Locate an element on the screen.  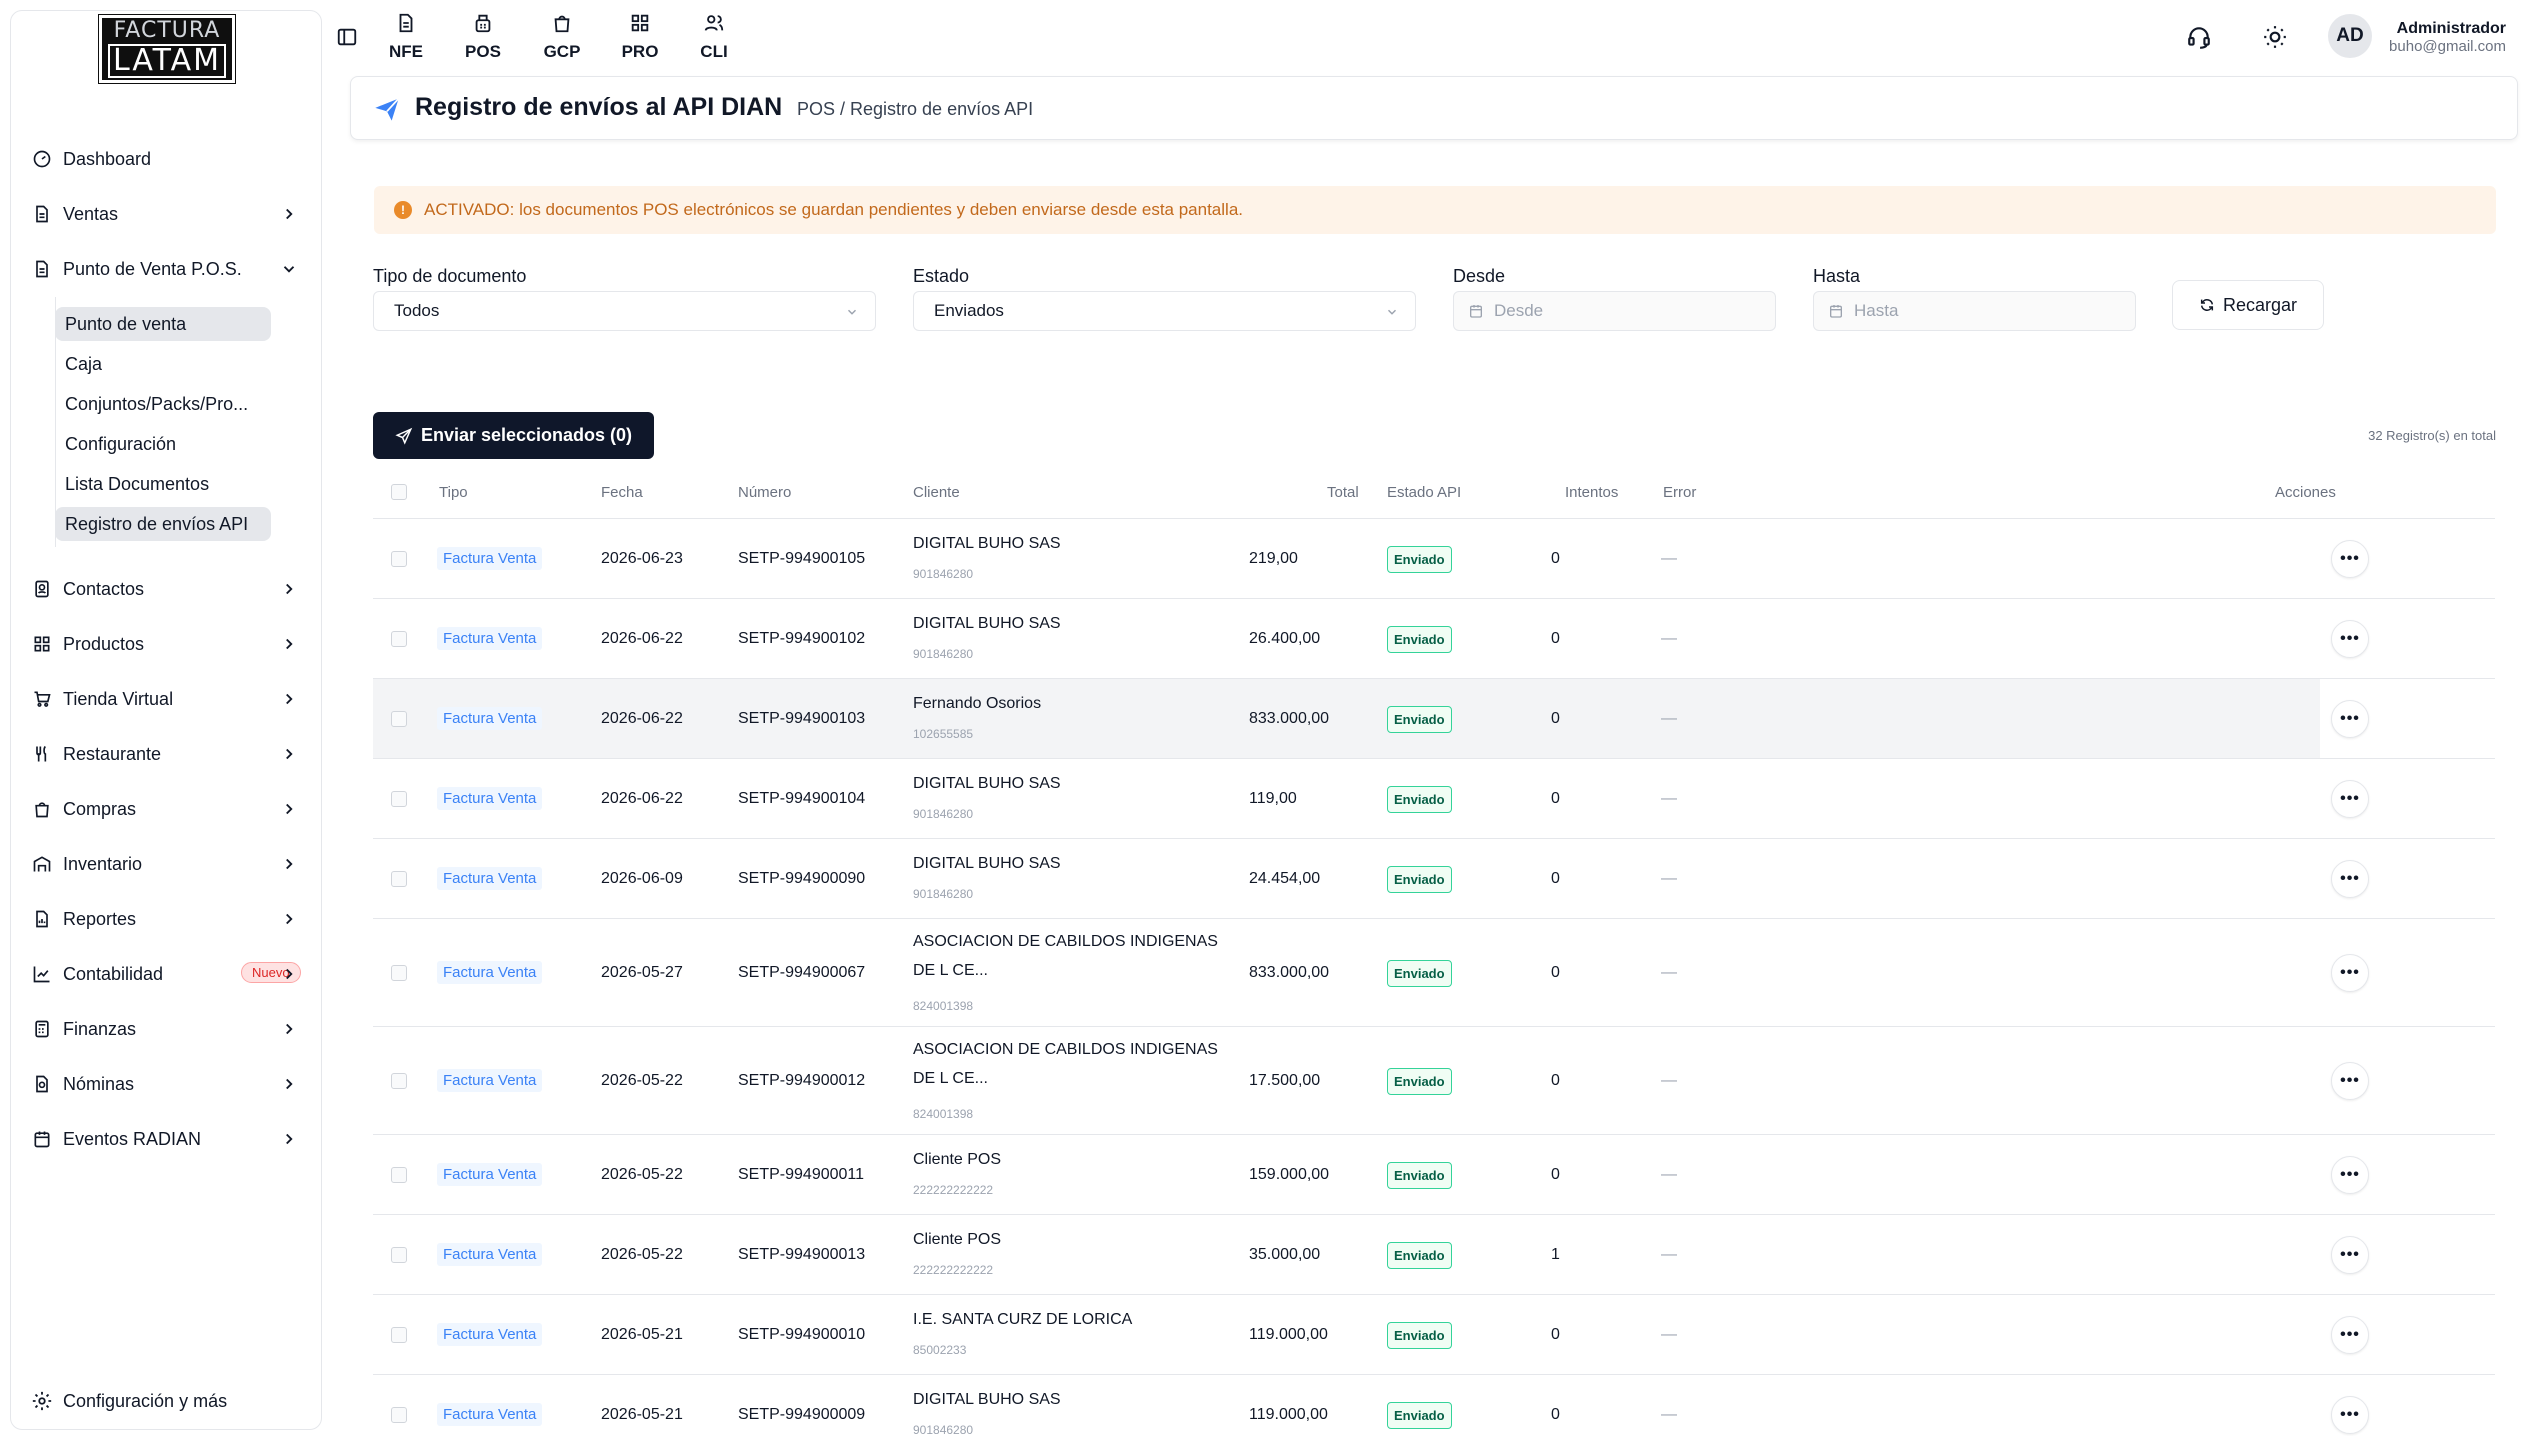
logo-line2: LATAM is located at coordinates (167, 61).